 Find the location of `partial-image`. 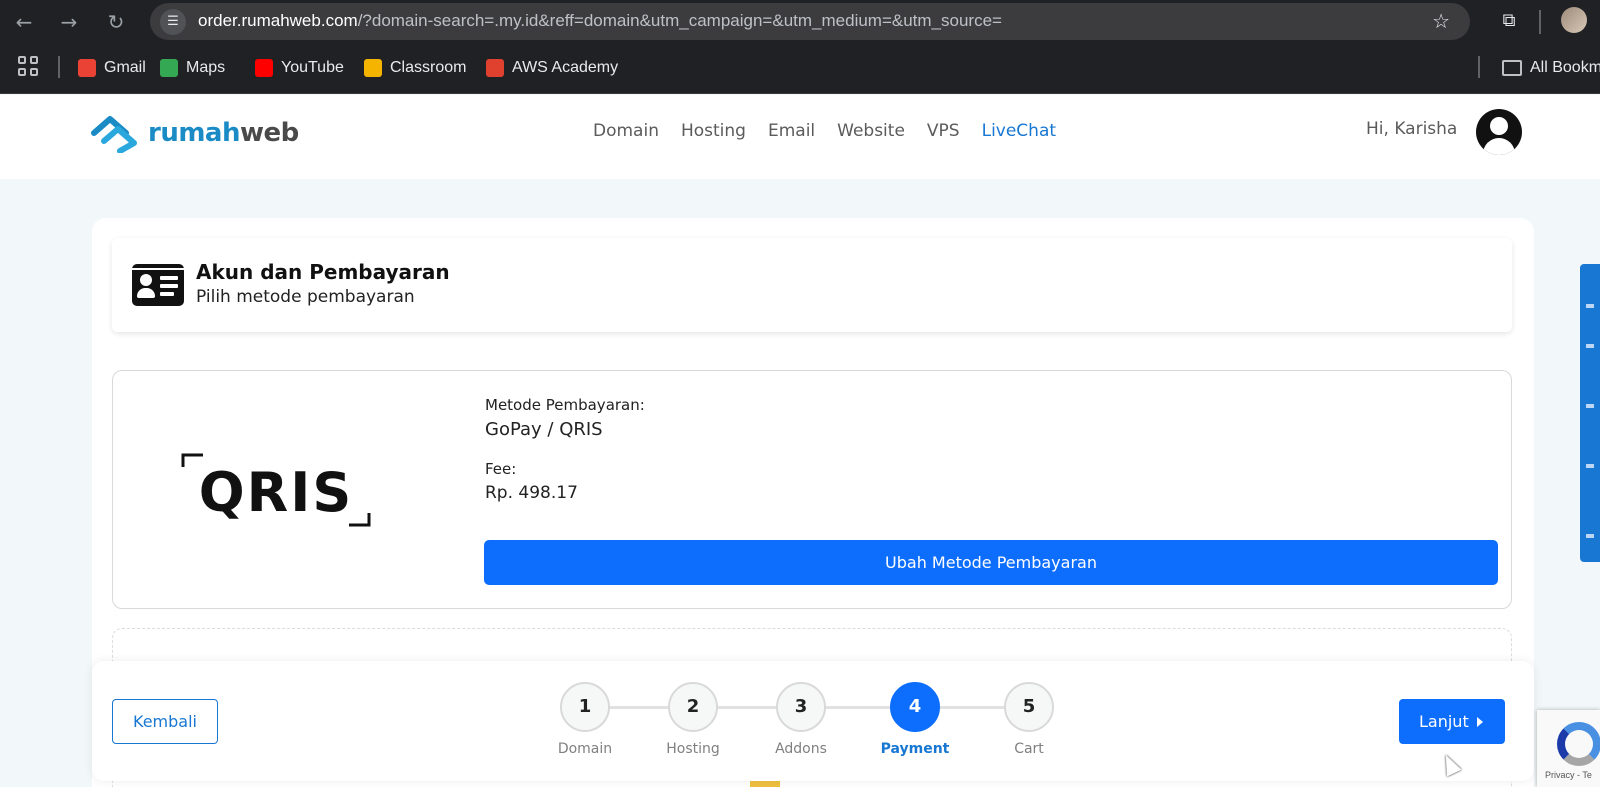

partial-image is located at coordinates (765, 783).